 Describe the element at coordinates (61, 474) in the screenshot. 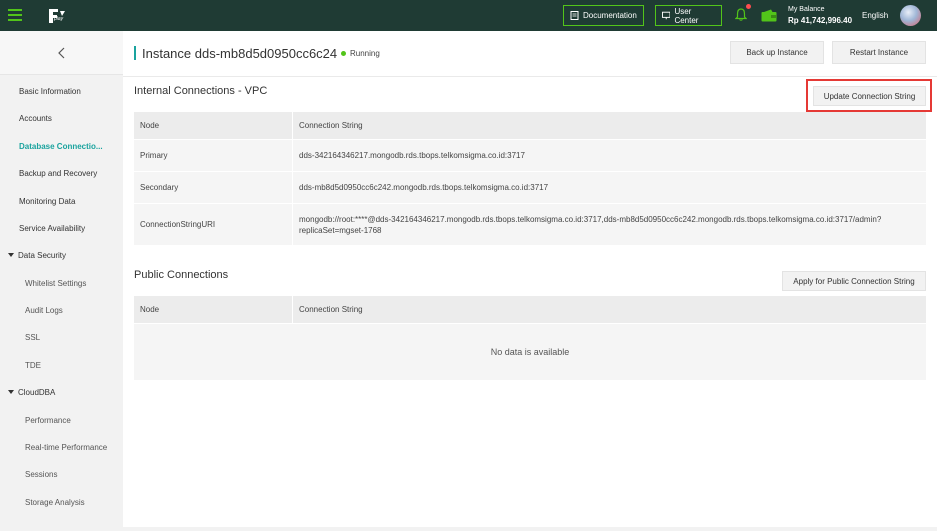

I see `sidebar-item-sessions: Sessions` at that location.